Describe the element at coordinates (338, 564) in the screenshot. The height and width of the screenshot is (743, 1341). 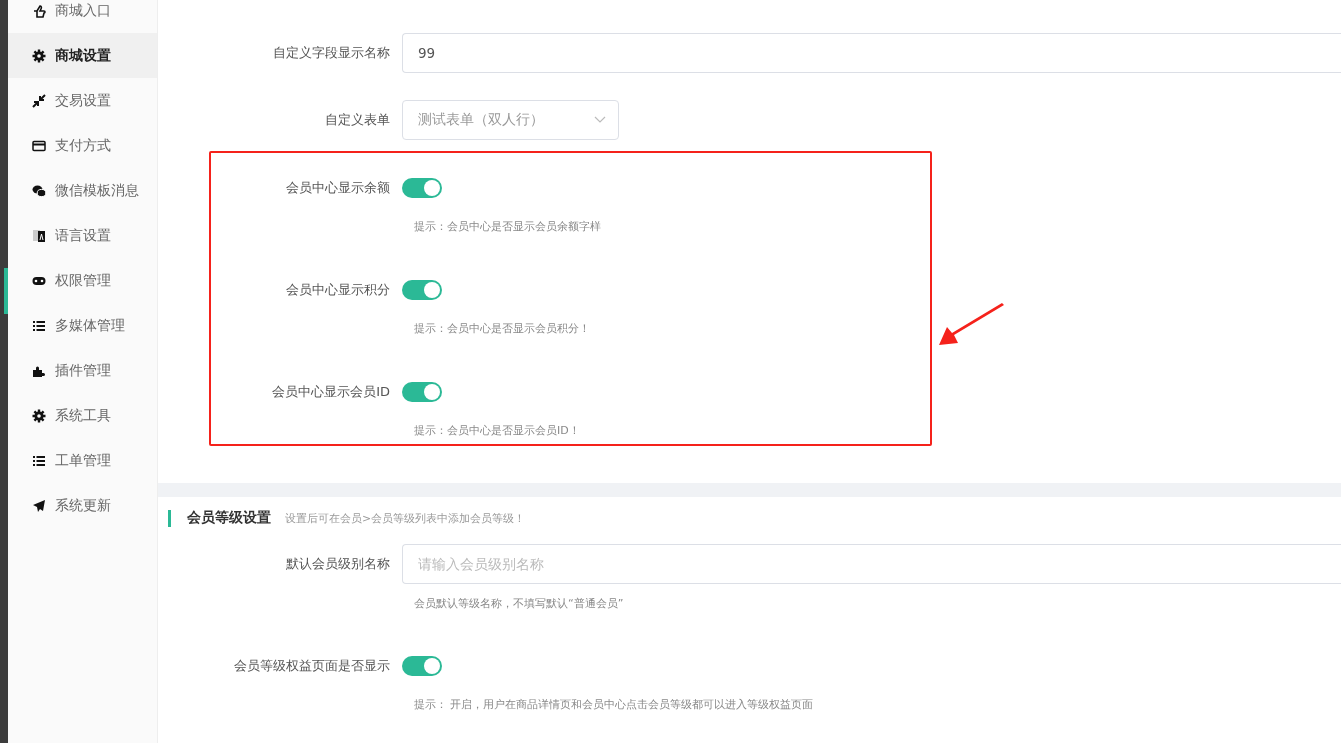
I see `field-label: 默认会员级别名称` at that location.